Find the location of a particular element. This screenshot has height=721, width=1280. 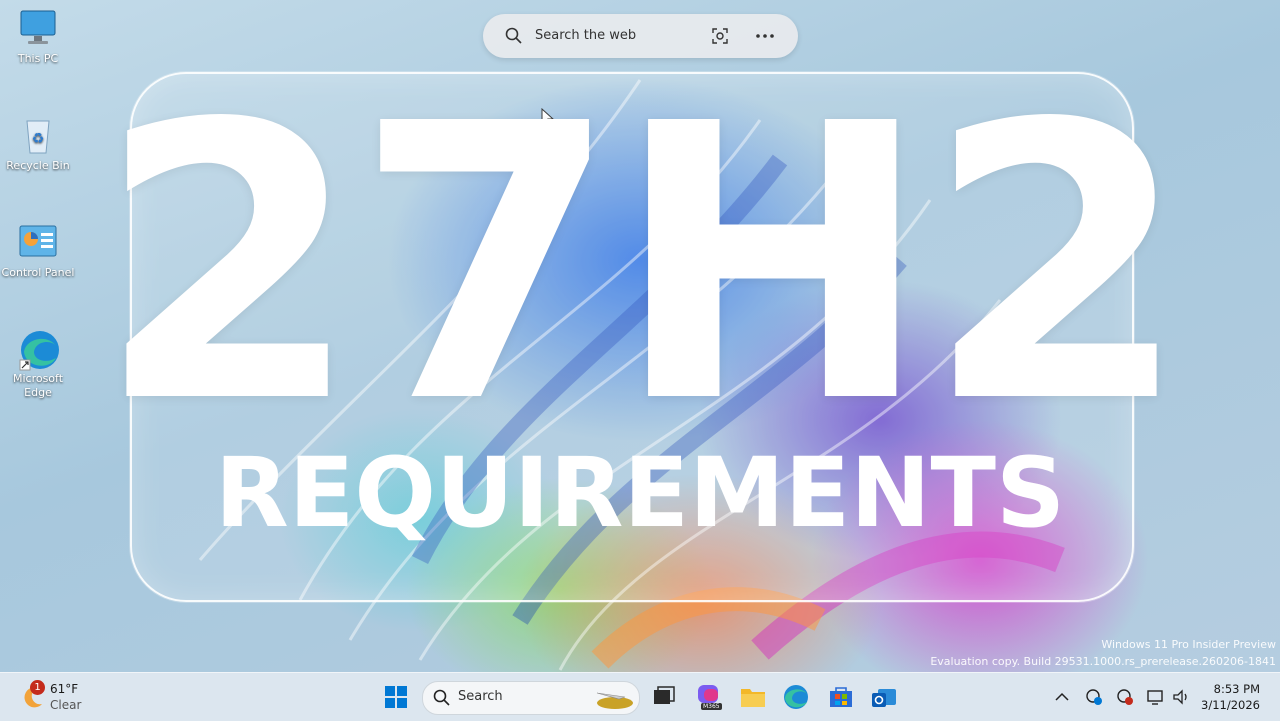

outlook-icon is located at coordinates (884, 697).